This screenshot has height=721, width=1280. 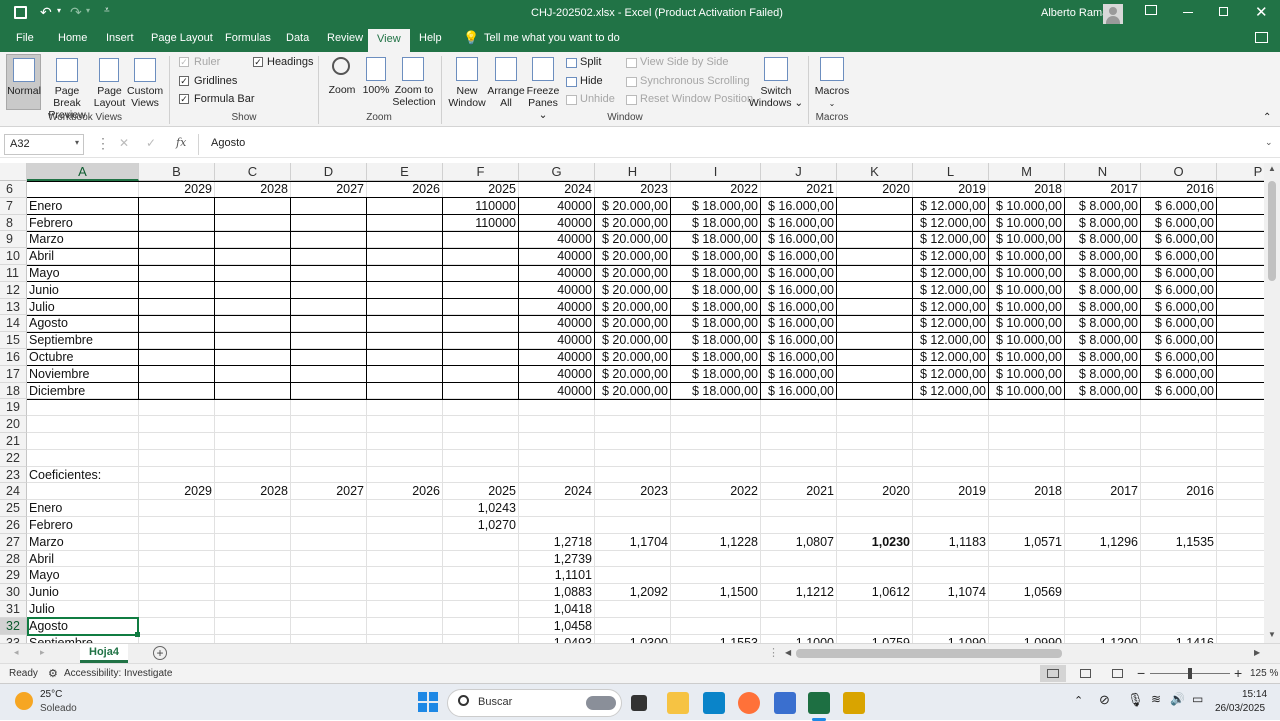 What do you see at coordinates (13, 408) in the screenshot?
I see `row-header-19: 19` at bounding box center [13, 408].